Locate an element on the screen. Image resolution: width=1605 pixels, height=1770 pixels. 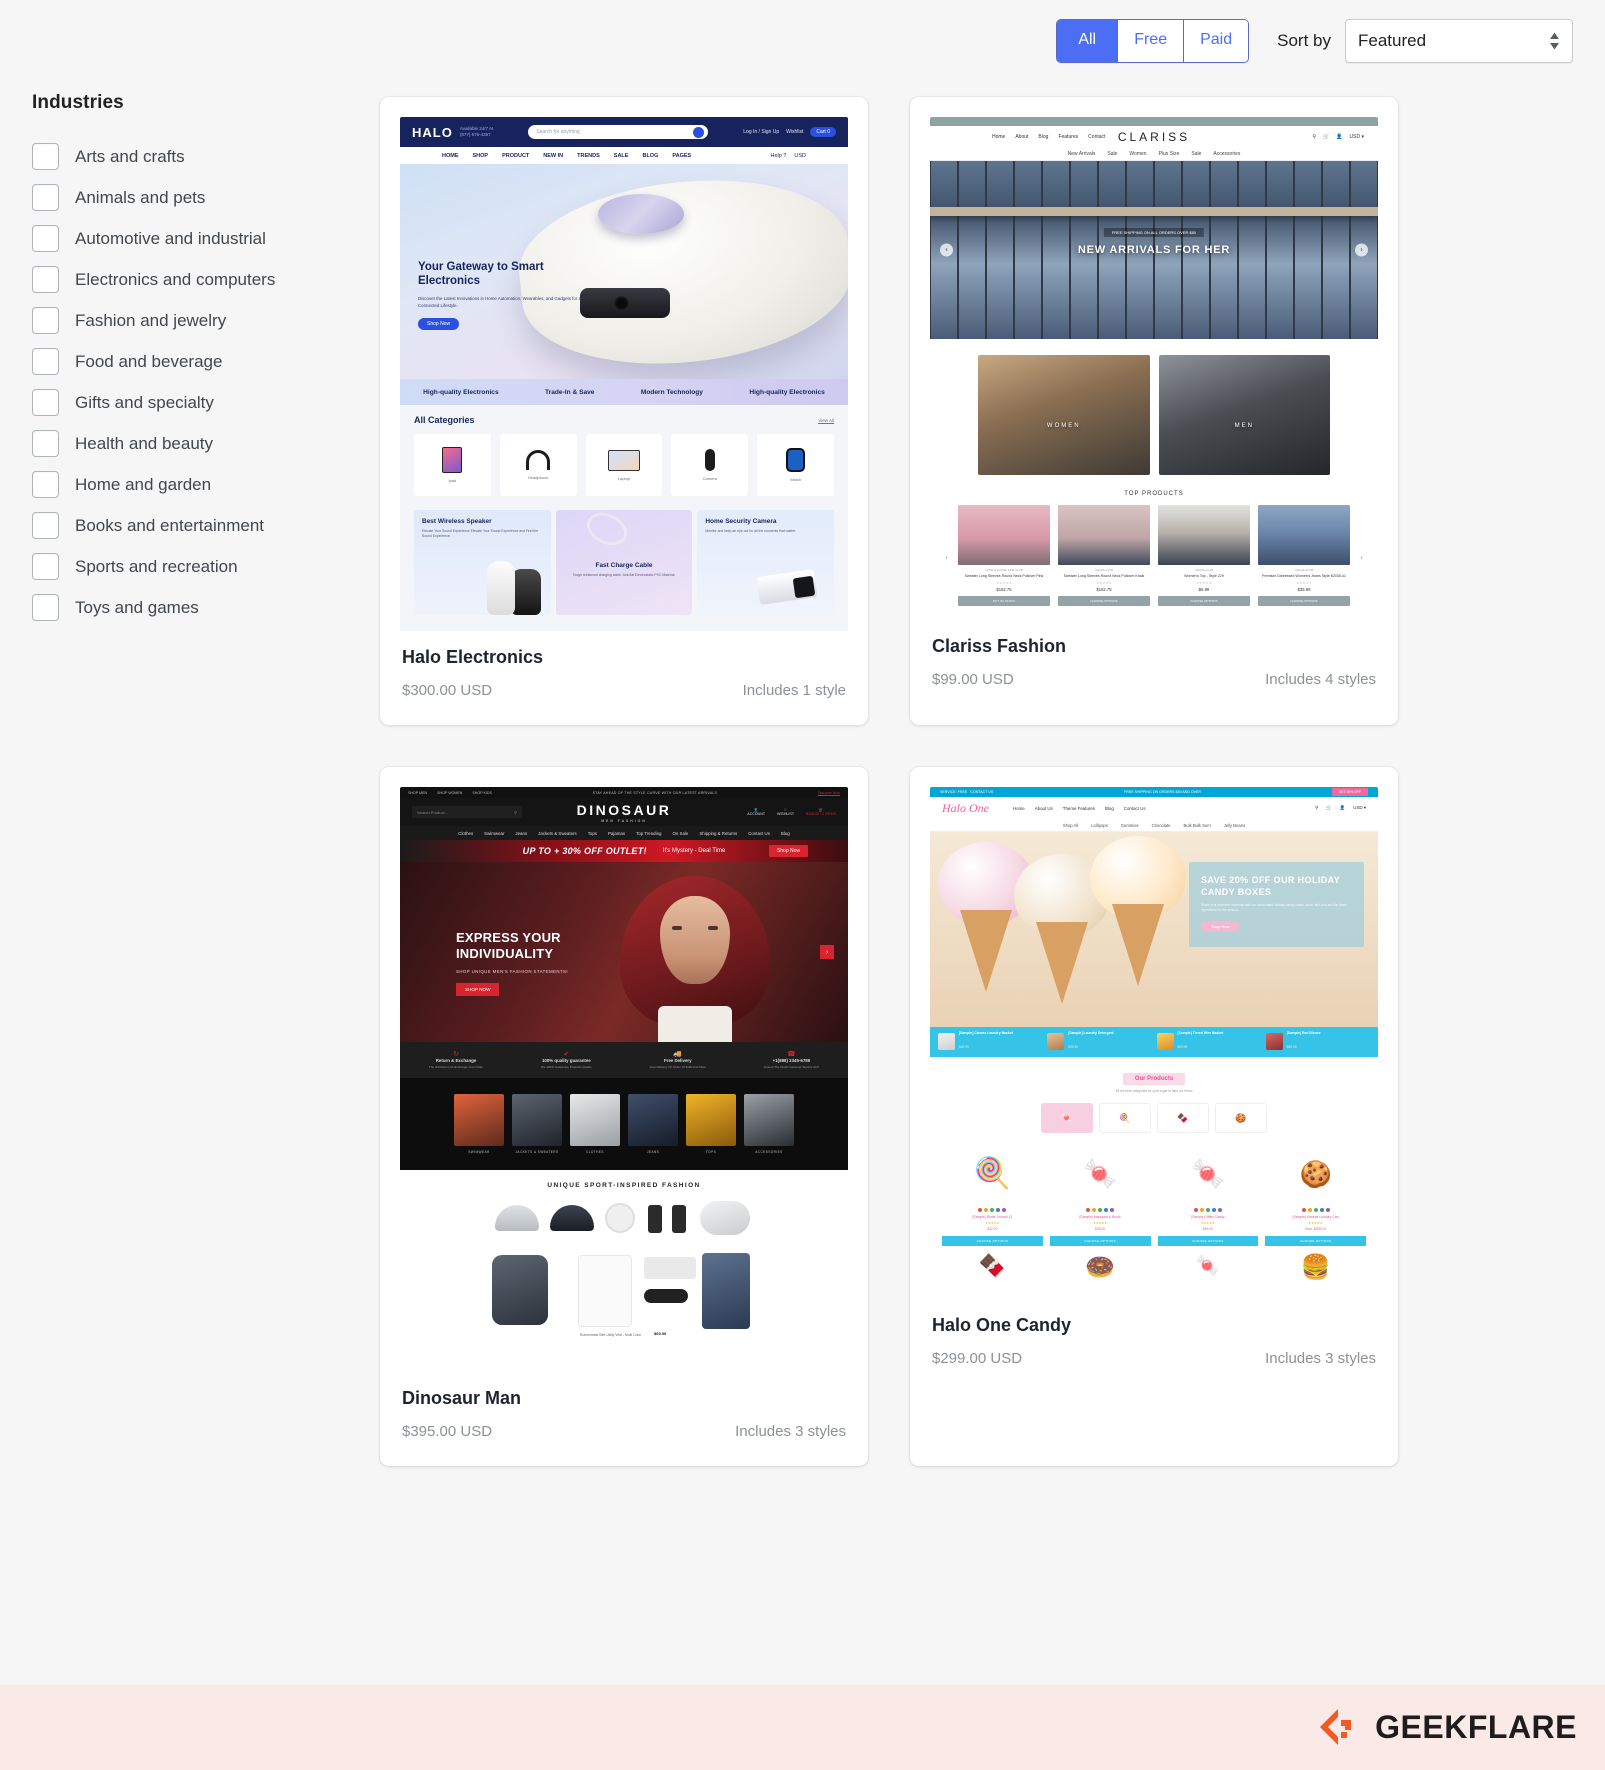
category-cell-laptop: Laptop is located at coordinates (624, 465).